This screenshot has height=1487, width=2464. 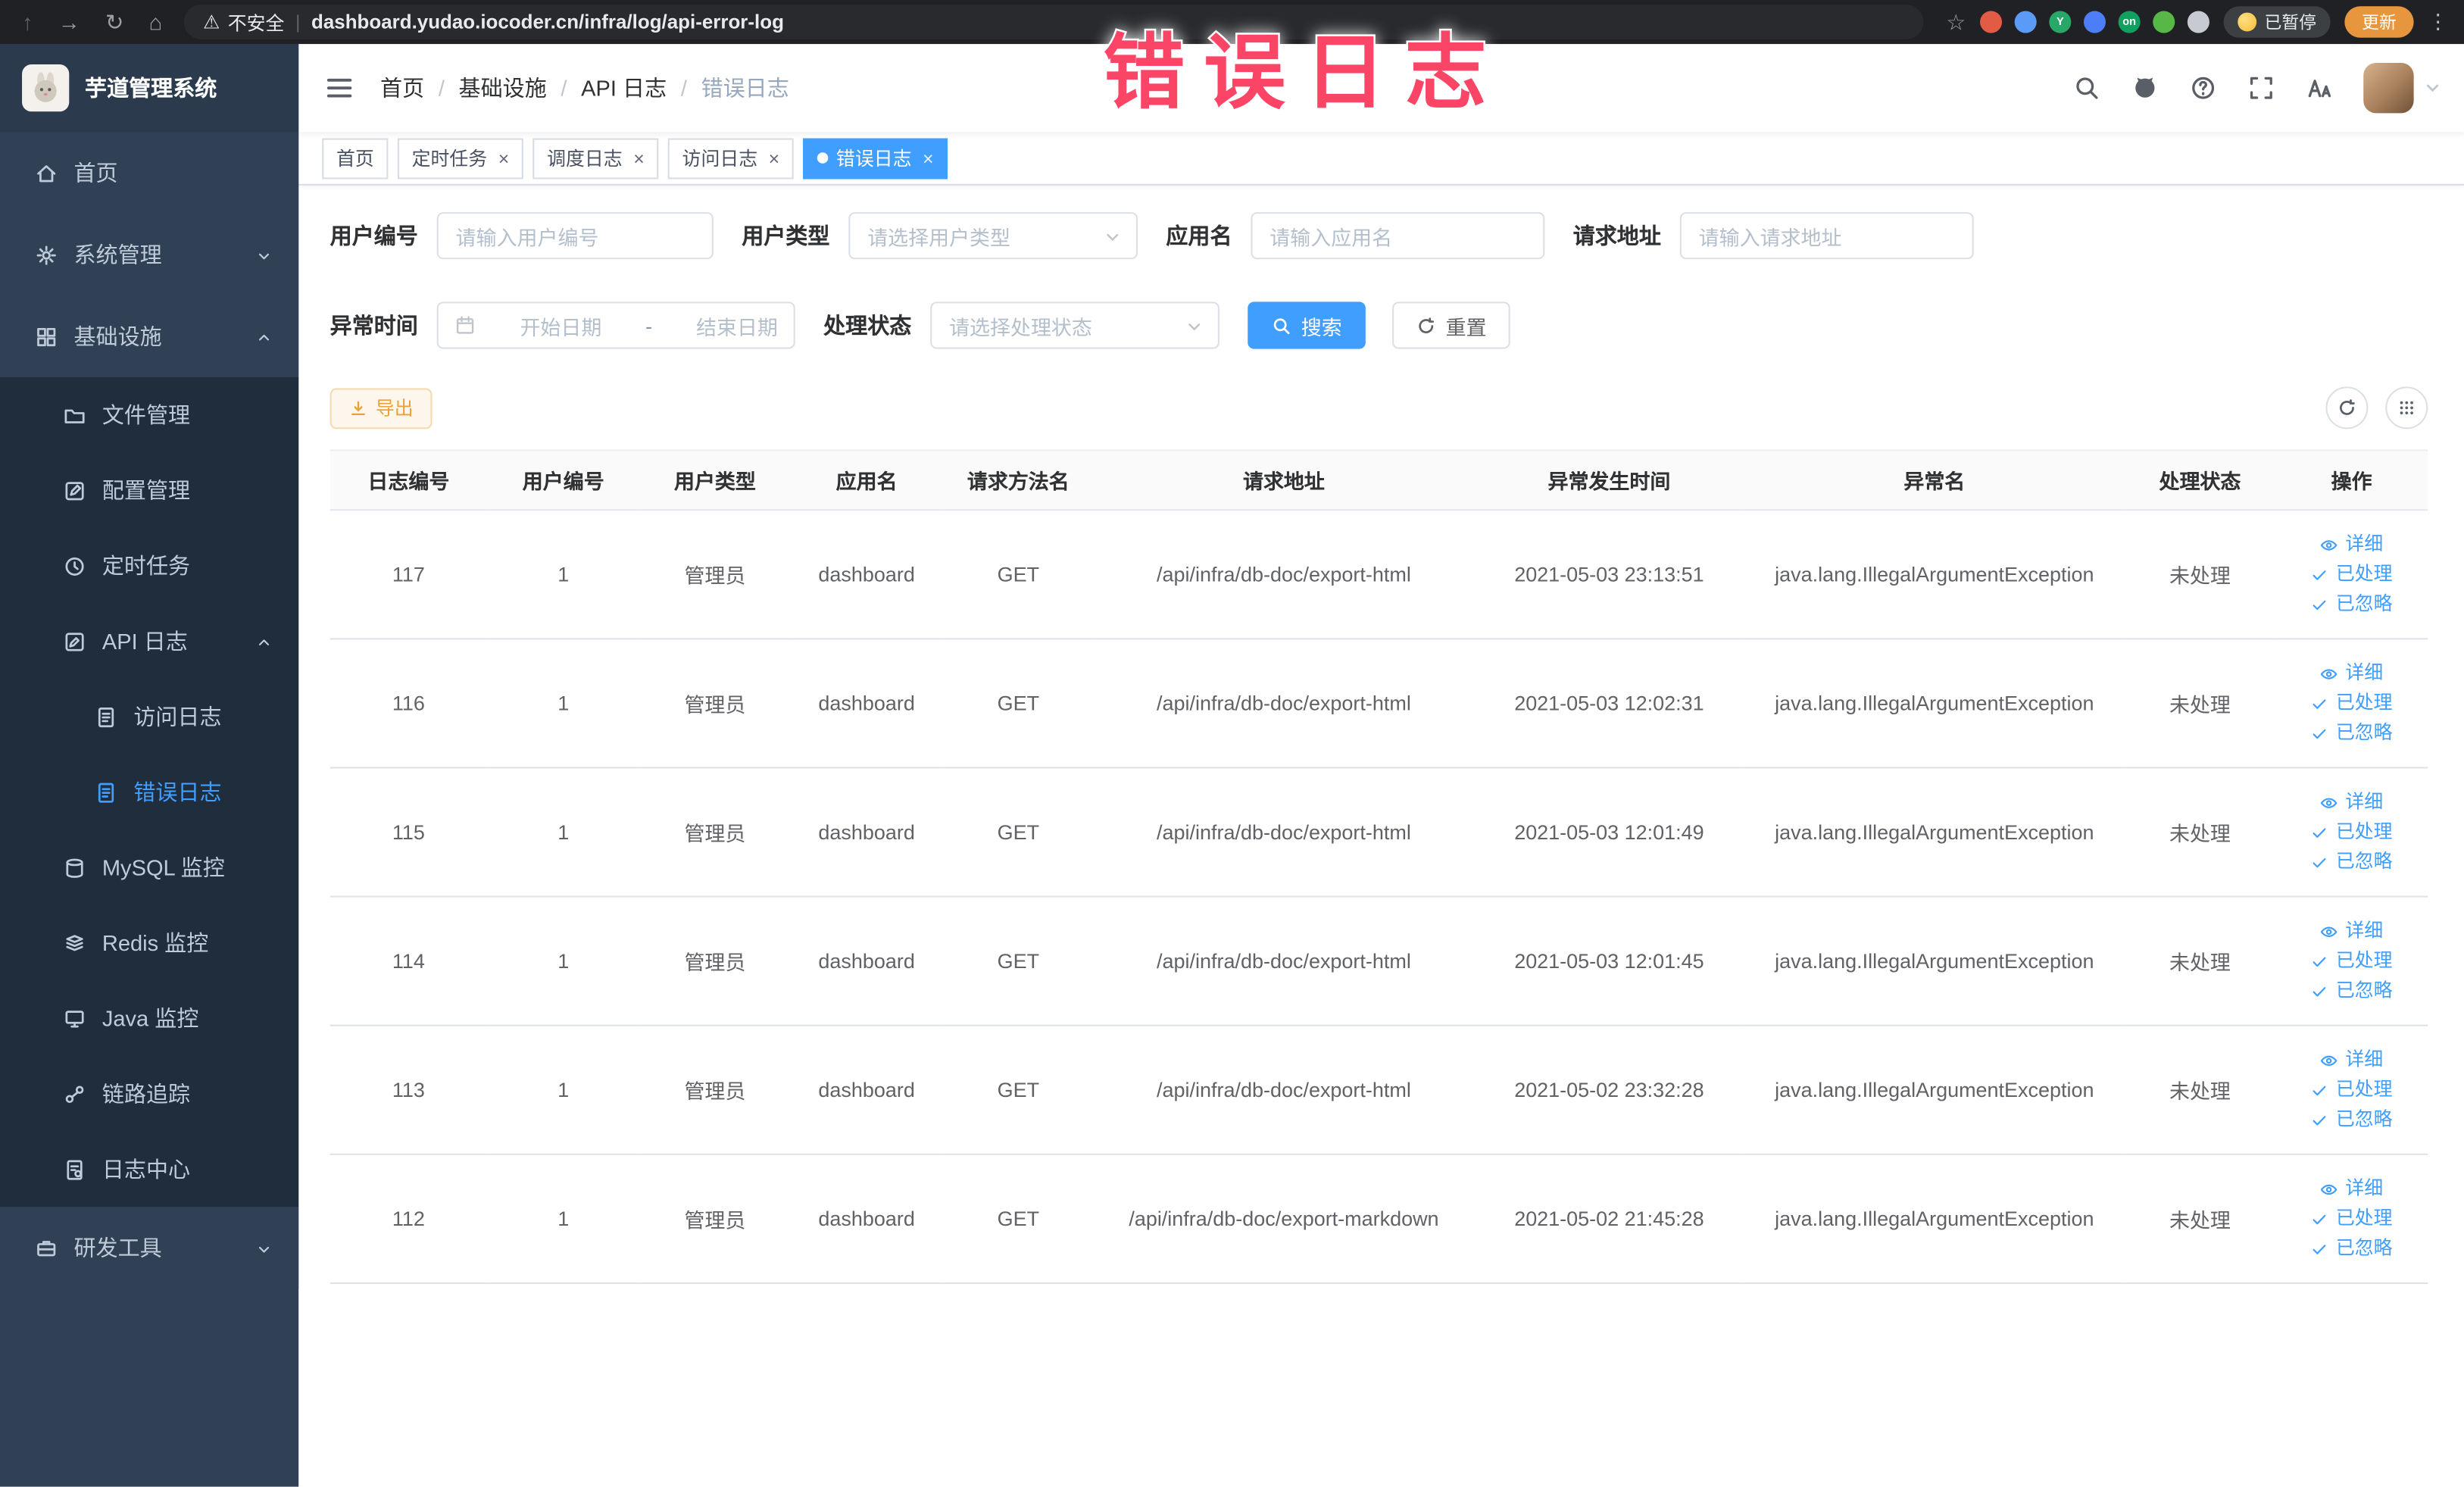 I want to click on cell-url: /api/infra/db-doc/export-markdown, so click(x=1283, y=1219).